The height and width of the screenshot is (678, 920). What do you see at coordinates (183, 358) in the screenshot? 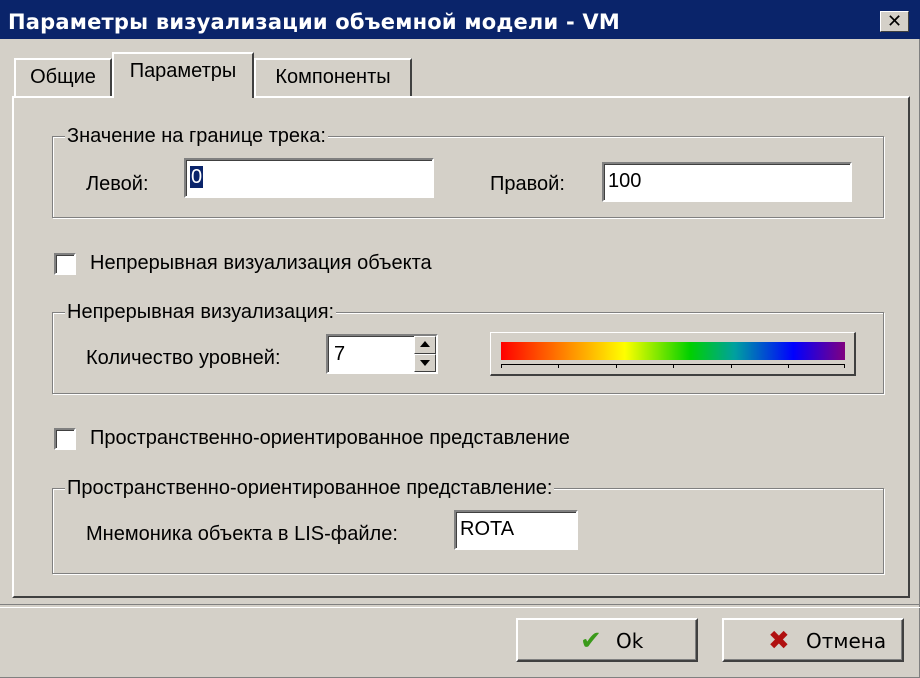
I see `levels-label: Количество уровней:` at bounding box center [183, 358].